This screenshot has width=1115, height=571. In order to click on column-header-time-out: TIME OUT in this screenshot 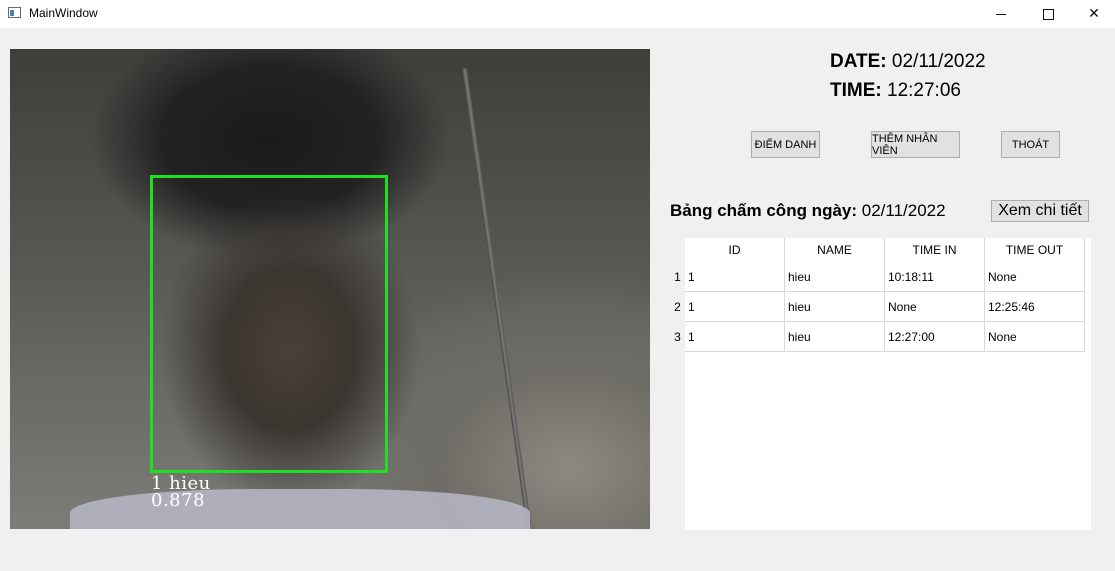, I will do `click(1035, 250)`.